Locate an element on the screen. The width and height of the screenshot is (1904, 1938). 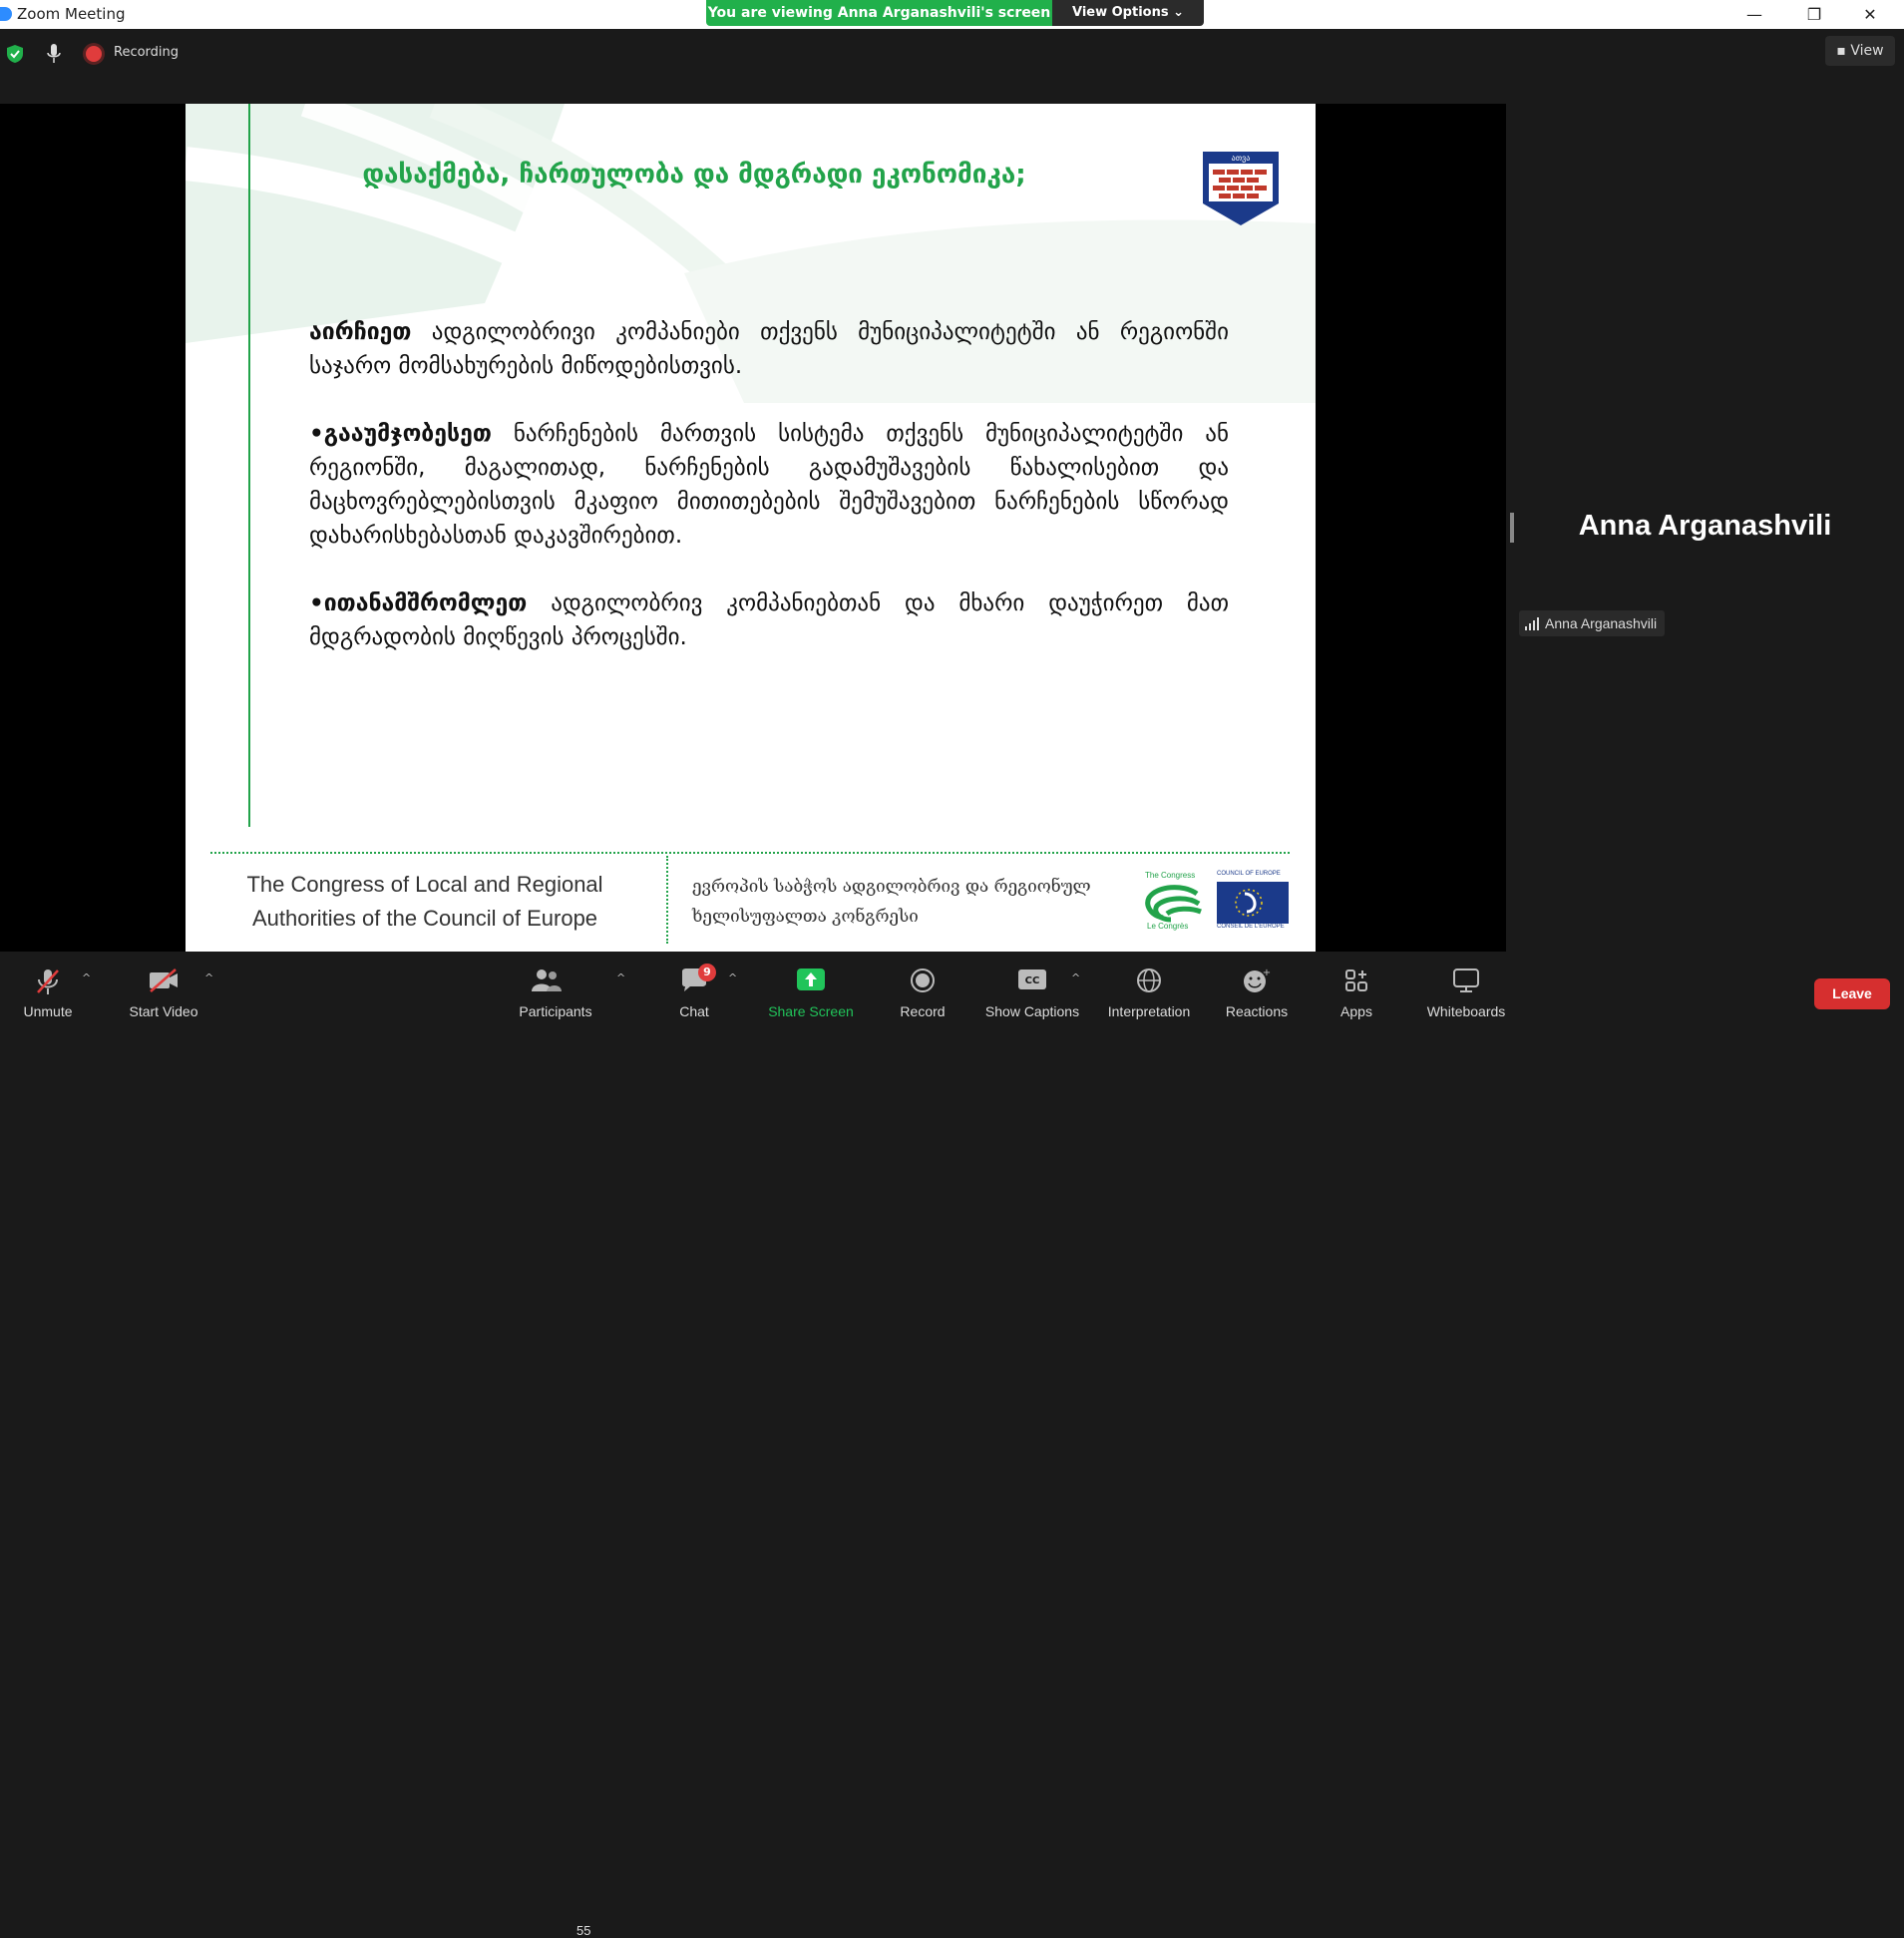
apps-icon is located at coordinates (1356, 980).